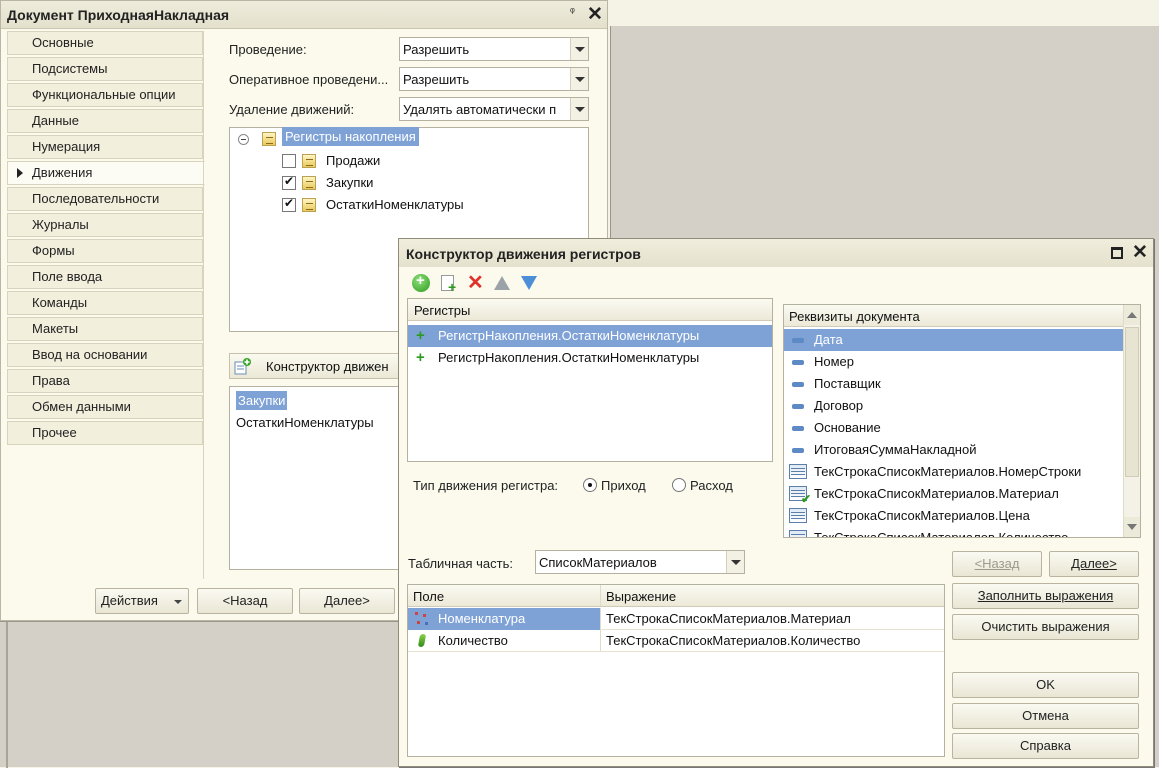 This screenshot has width=1159, height=768. Describe the element at coordinates (70, 68) in the screenshot. I see `nav-item-label: Подсистемы` at that location.